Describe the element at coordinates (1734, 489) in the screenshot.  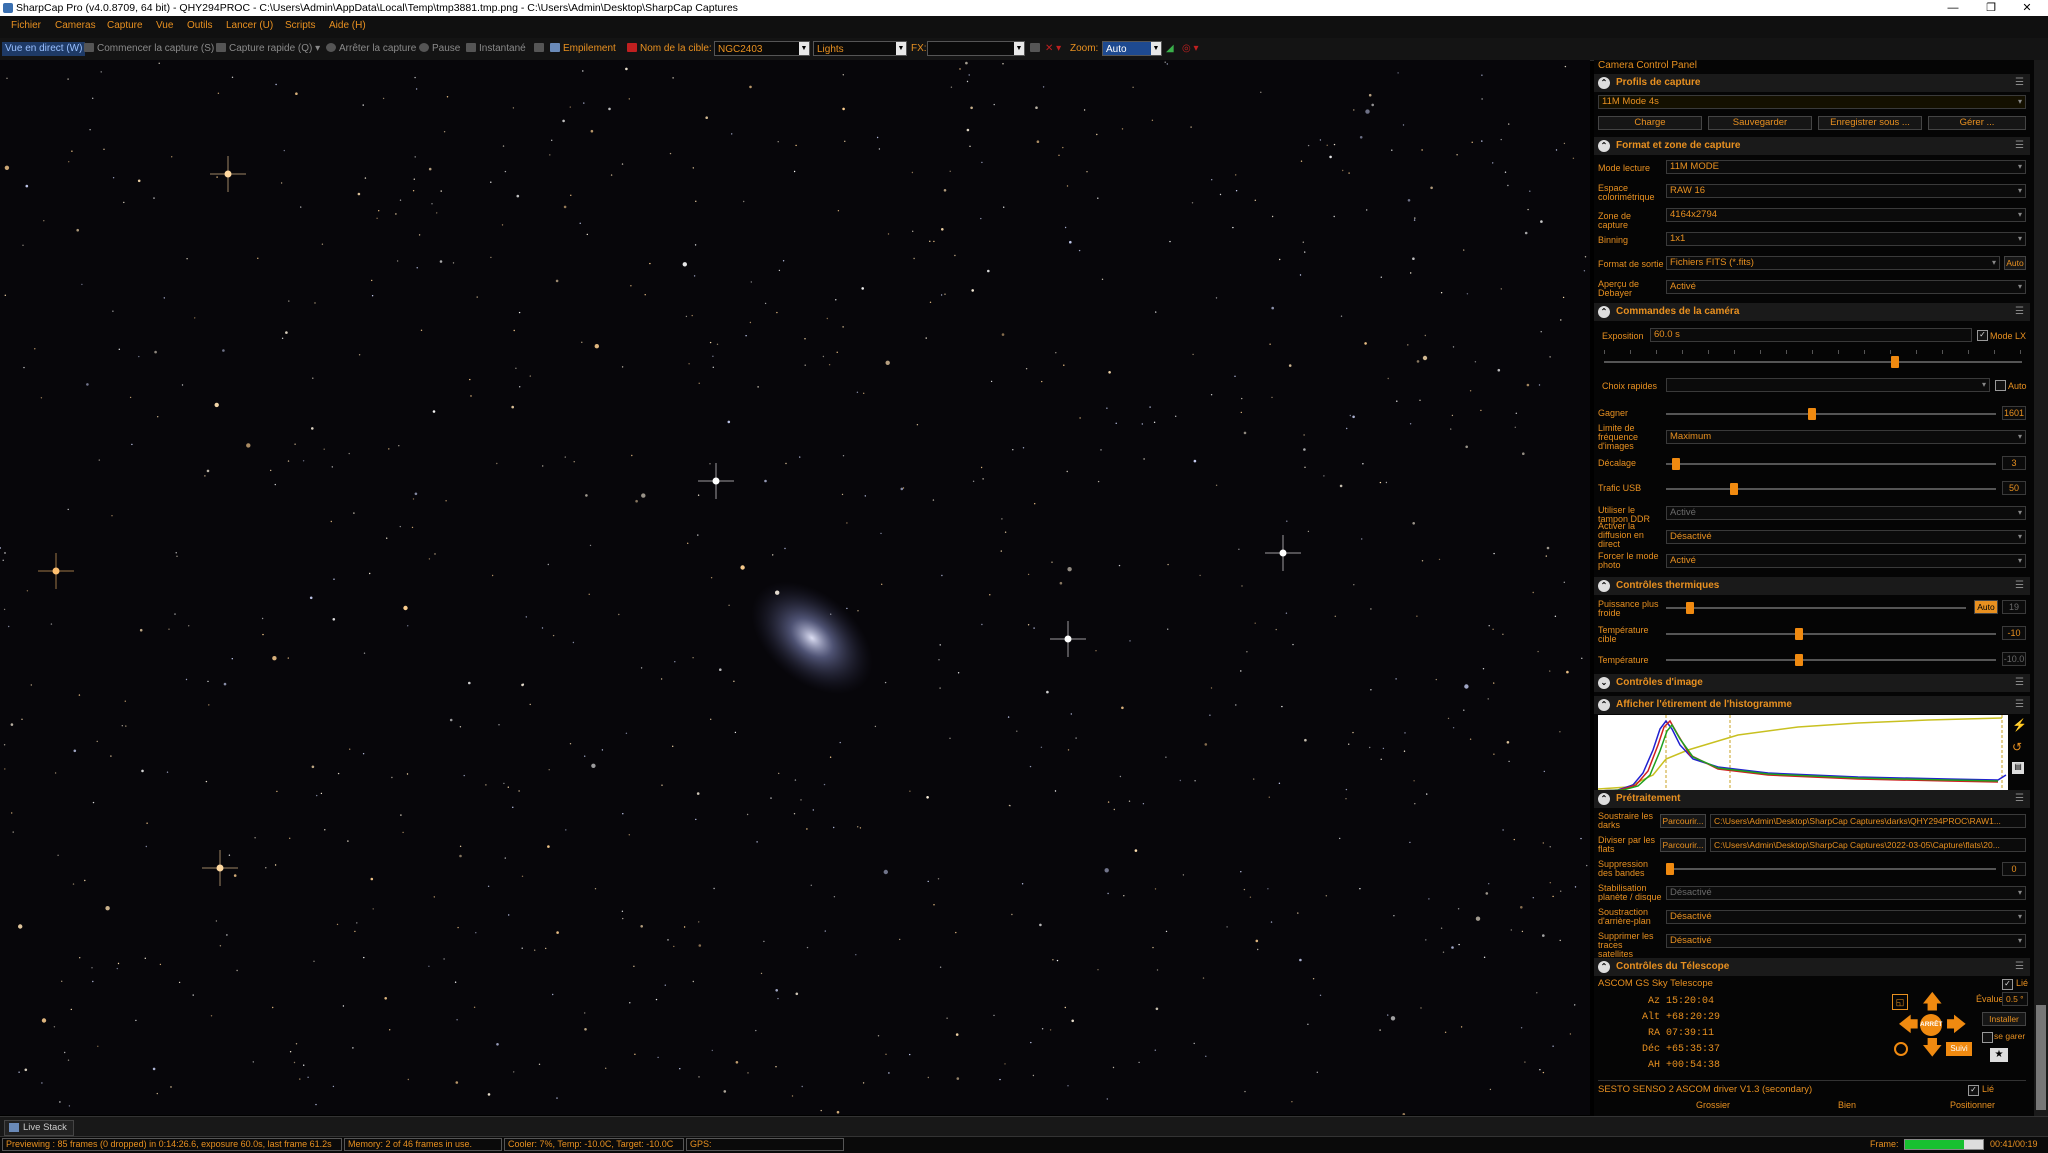
I see `usb-traffic-slider-knob` at that location.